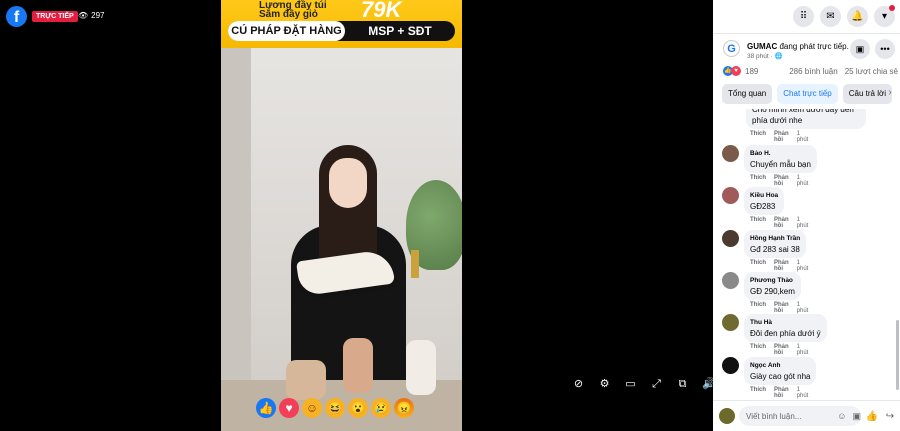 The image size is (900, 431). I want to click on tab-overview: Tổng quan, so click(747, 94).